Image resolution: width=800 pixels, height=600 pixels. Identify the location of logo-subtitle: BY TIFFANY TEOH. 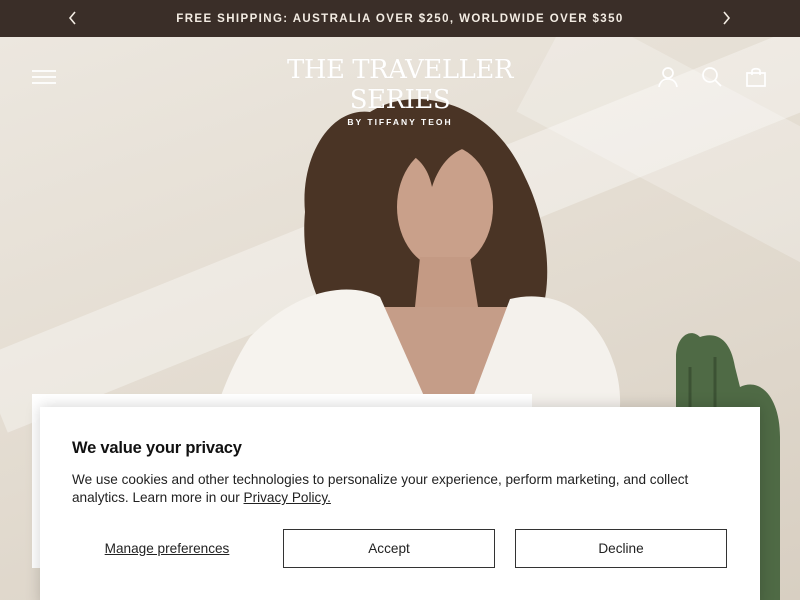
(400, 122).